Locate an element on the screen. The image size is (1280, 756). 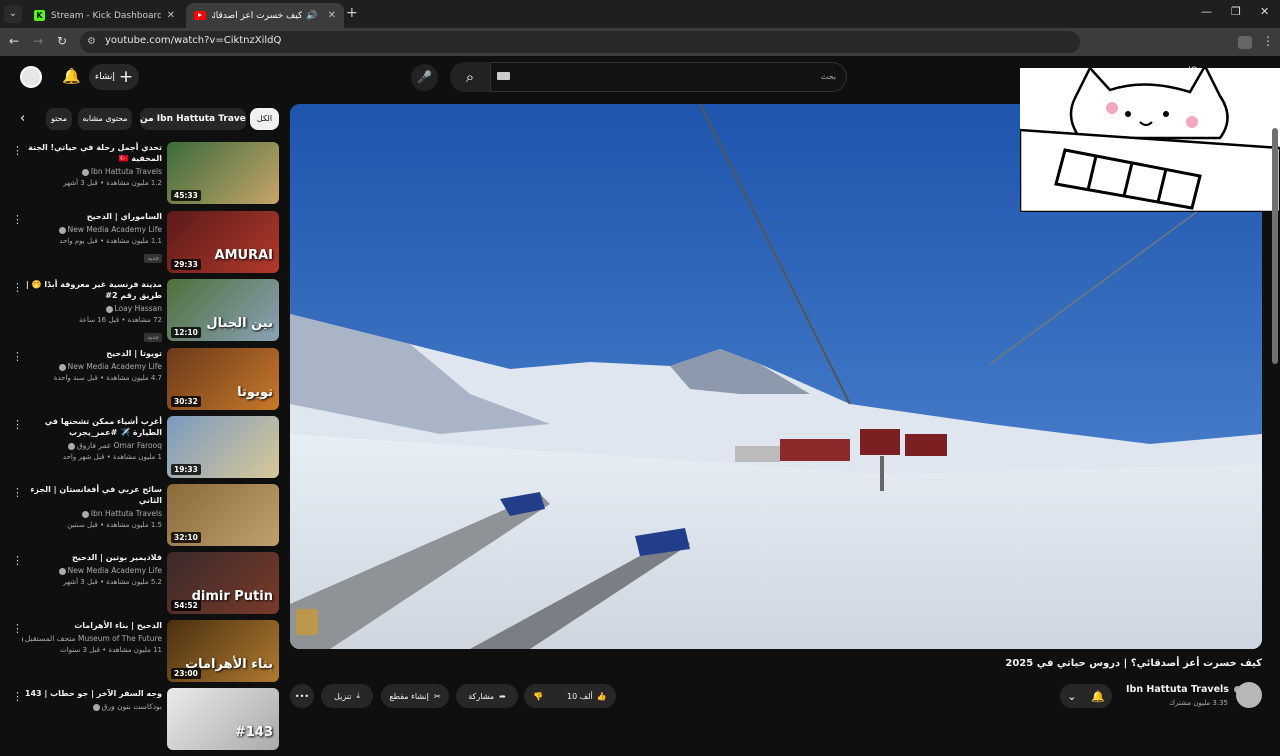
notifications-icon: 🔔 is located at coordinates (71, 76).